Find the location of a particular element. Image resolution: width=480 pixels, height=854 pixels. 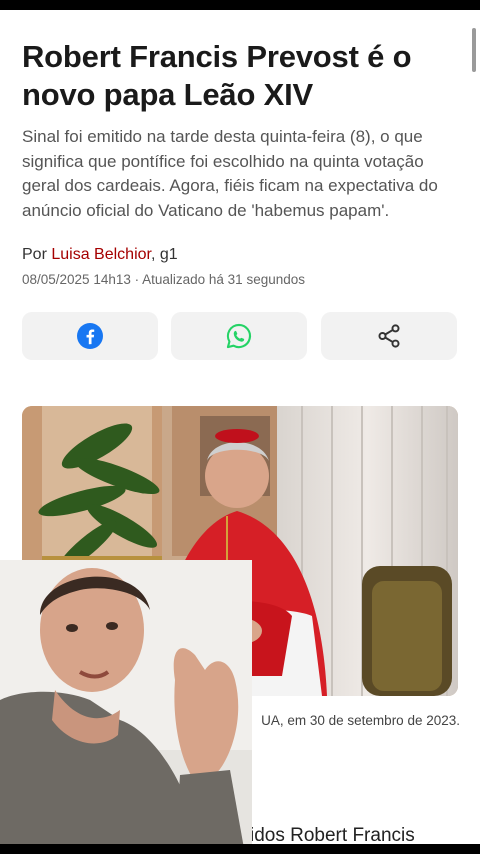

author-link: Luisa Belchior is located at coordinates (101, 254).